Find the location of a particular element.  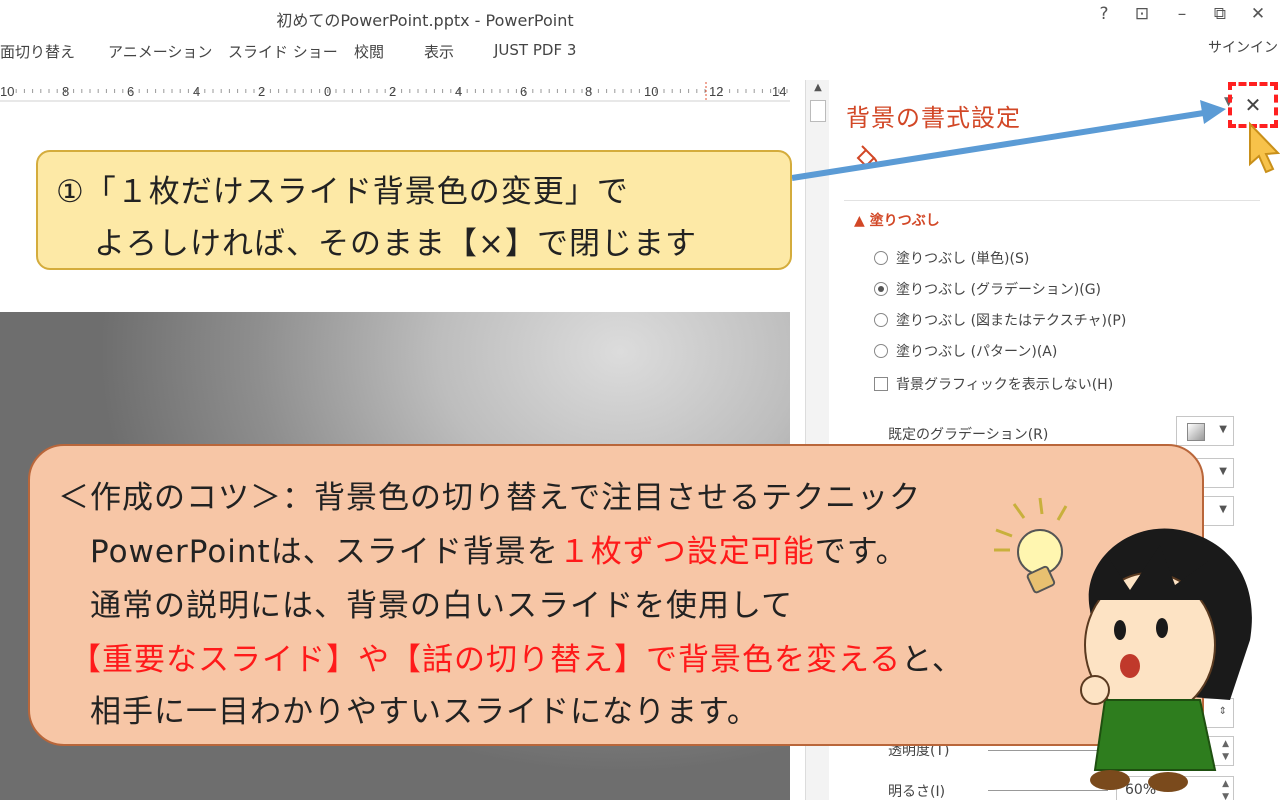

illustration-overlay is located at coordinates (1123, 644).